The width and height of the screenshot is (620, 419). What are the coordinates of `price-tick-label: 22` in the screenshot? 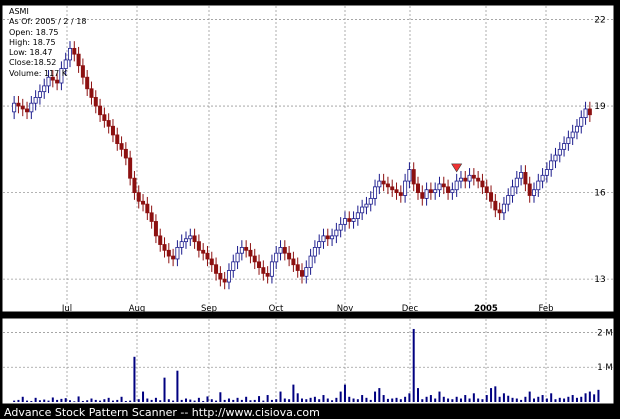 It's located at (599, 21).